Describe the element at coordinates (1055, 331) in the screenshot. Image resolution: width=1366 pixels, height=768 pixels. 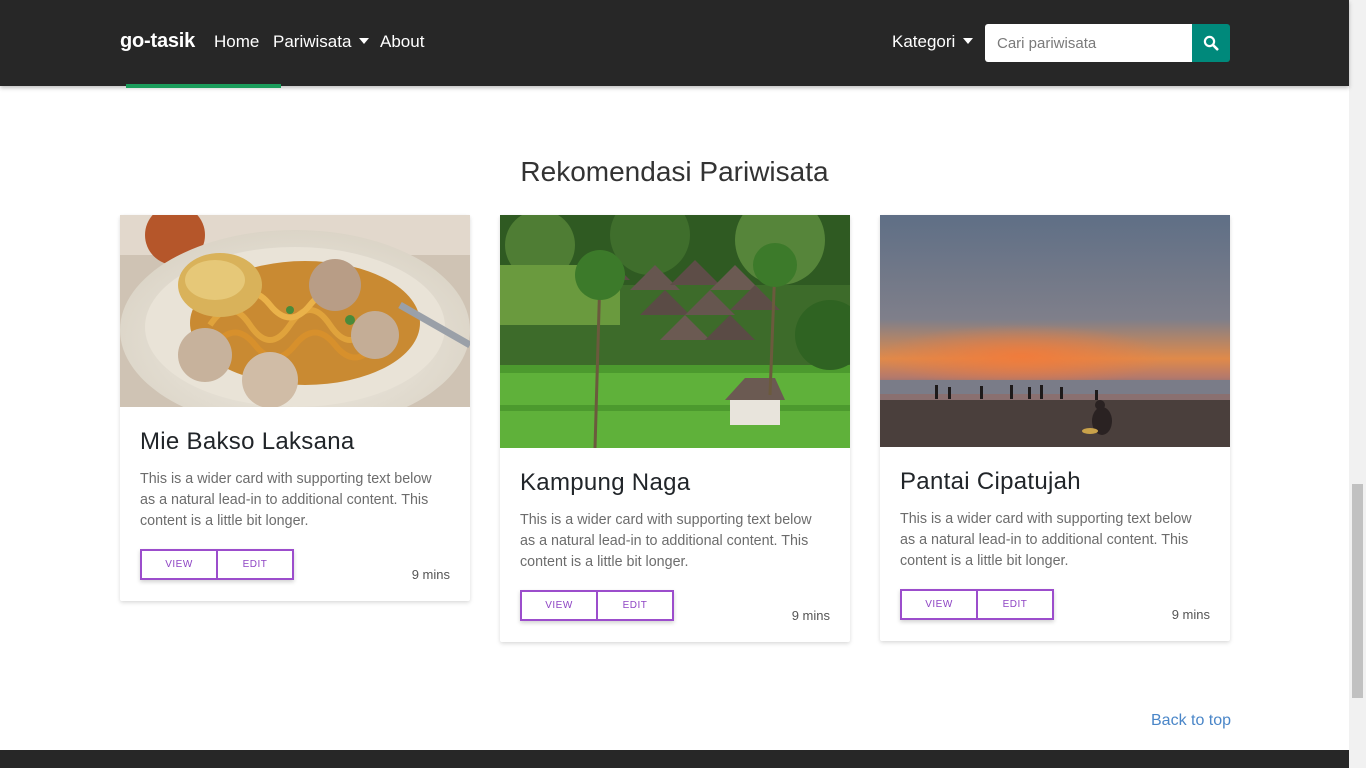
I see `card-image-beach` at that location.